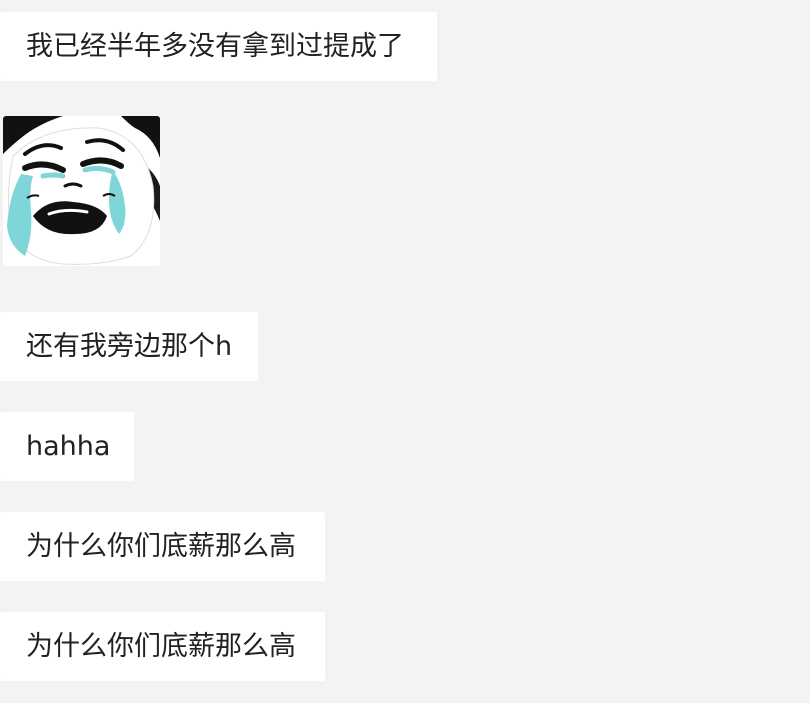 The image size is (810, 703). I want to click on message-text: 还有我旁边那个h, so click(129, 346).